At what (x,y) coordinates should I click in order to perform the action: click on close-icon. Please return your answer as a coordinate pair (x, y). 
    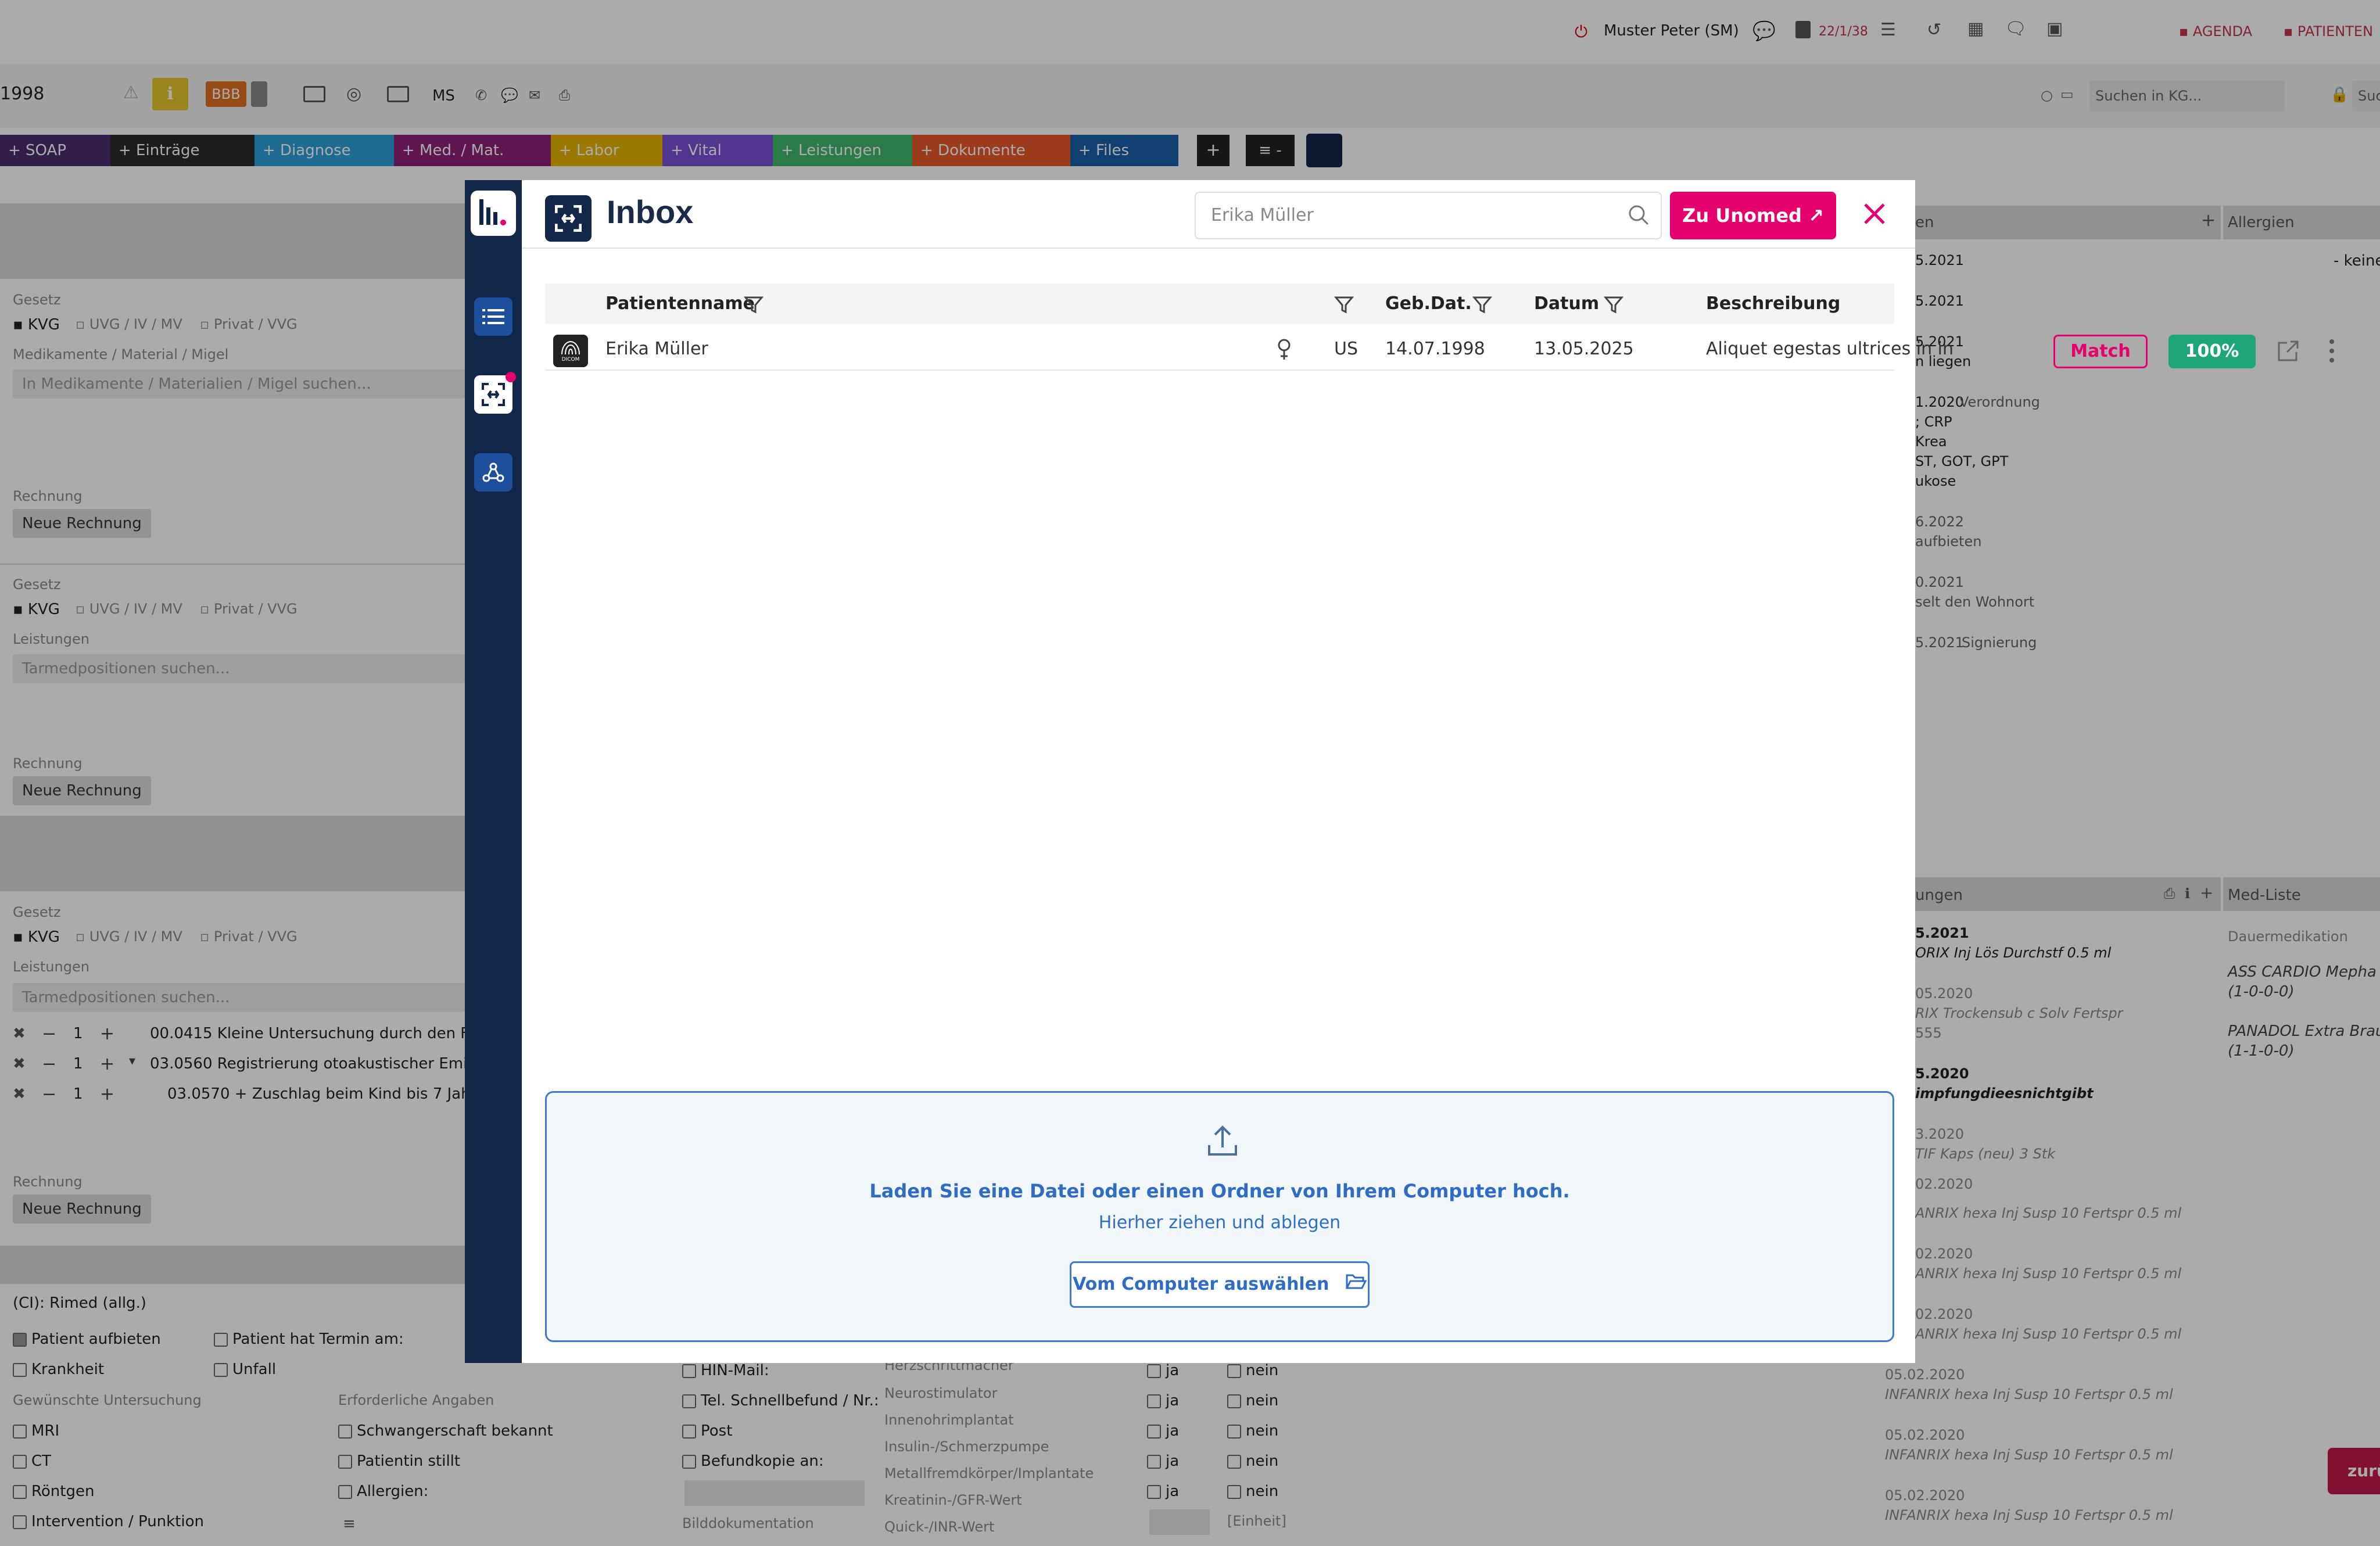
    Looking at the image, I should click on (1875, 215).